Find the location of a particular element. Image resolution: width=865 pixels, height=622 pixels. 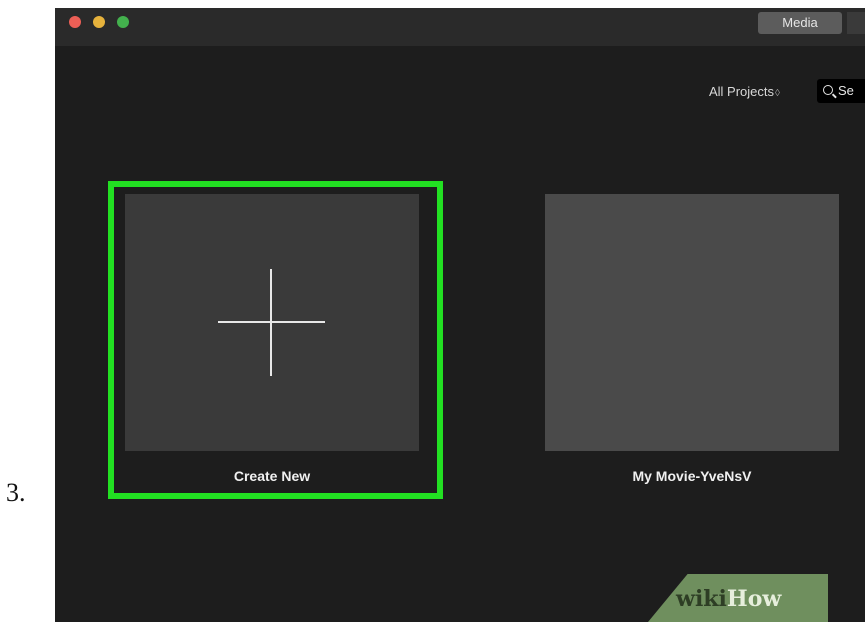

updown-arrows-icon: ◊ is located at coordinates (777, 93).